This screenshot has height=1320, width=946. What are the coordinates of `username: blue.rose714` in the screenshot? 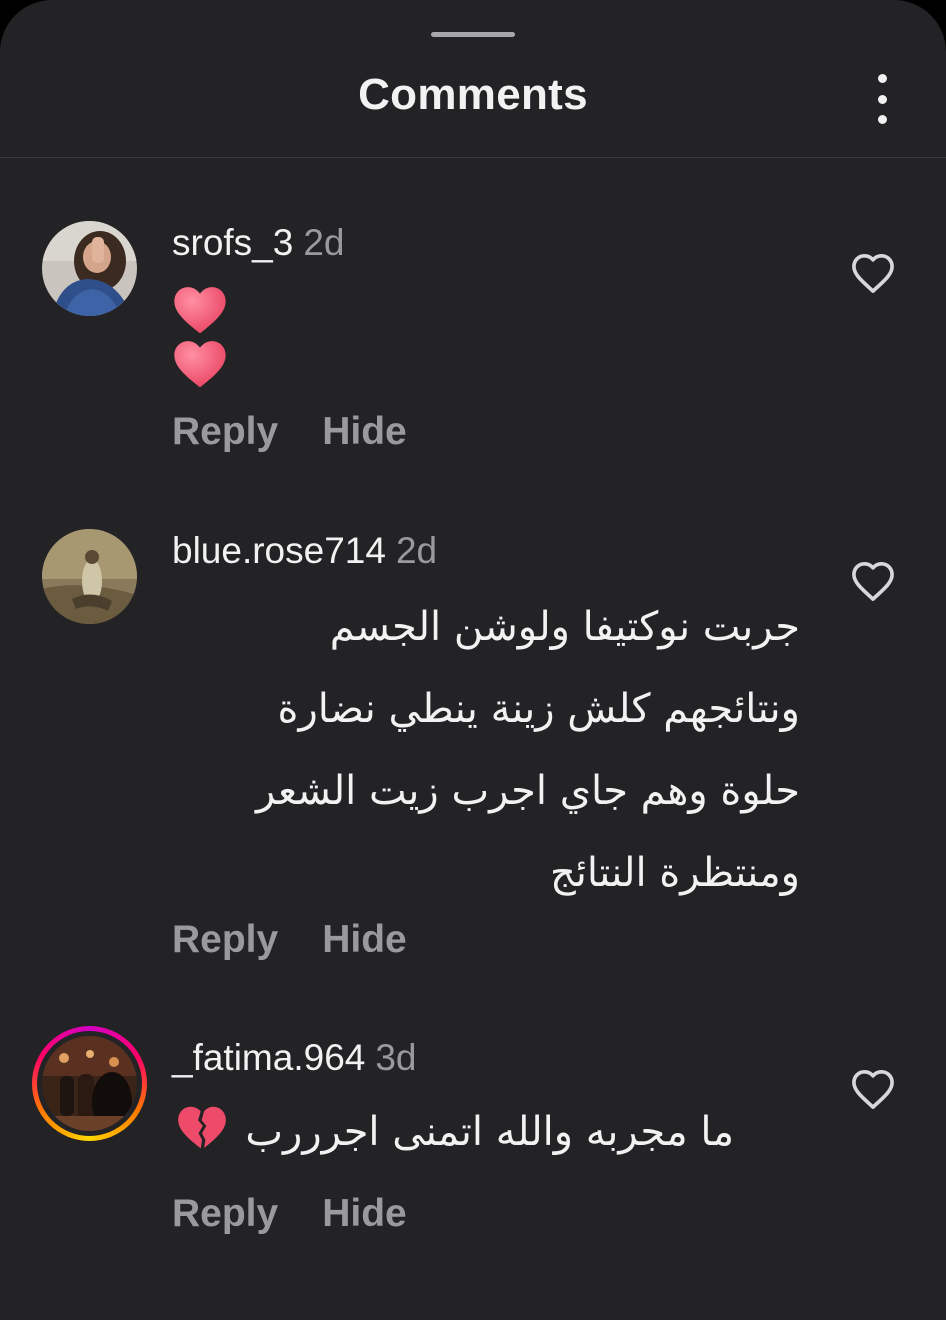 It's located at (279, 550).